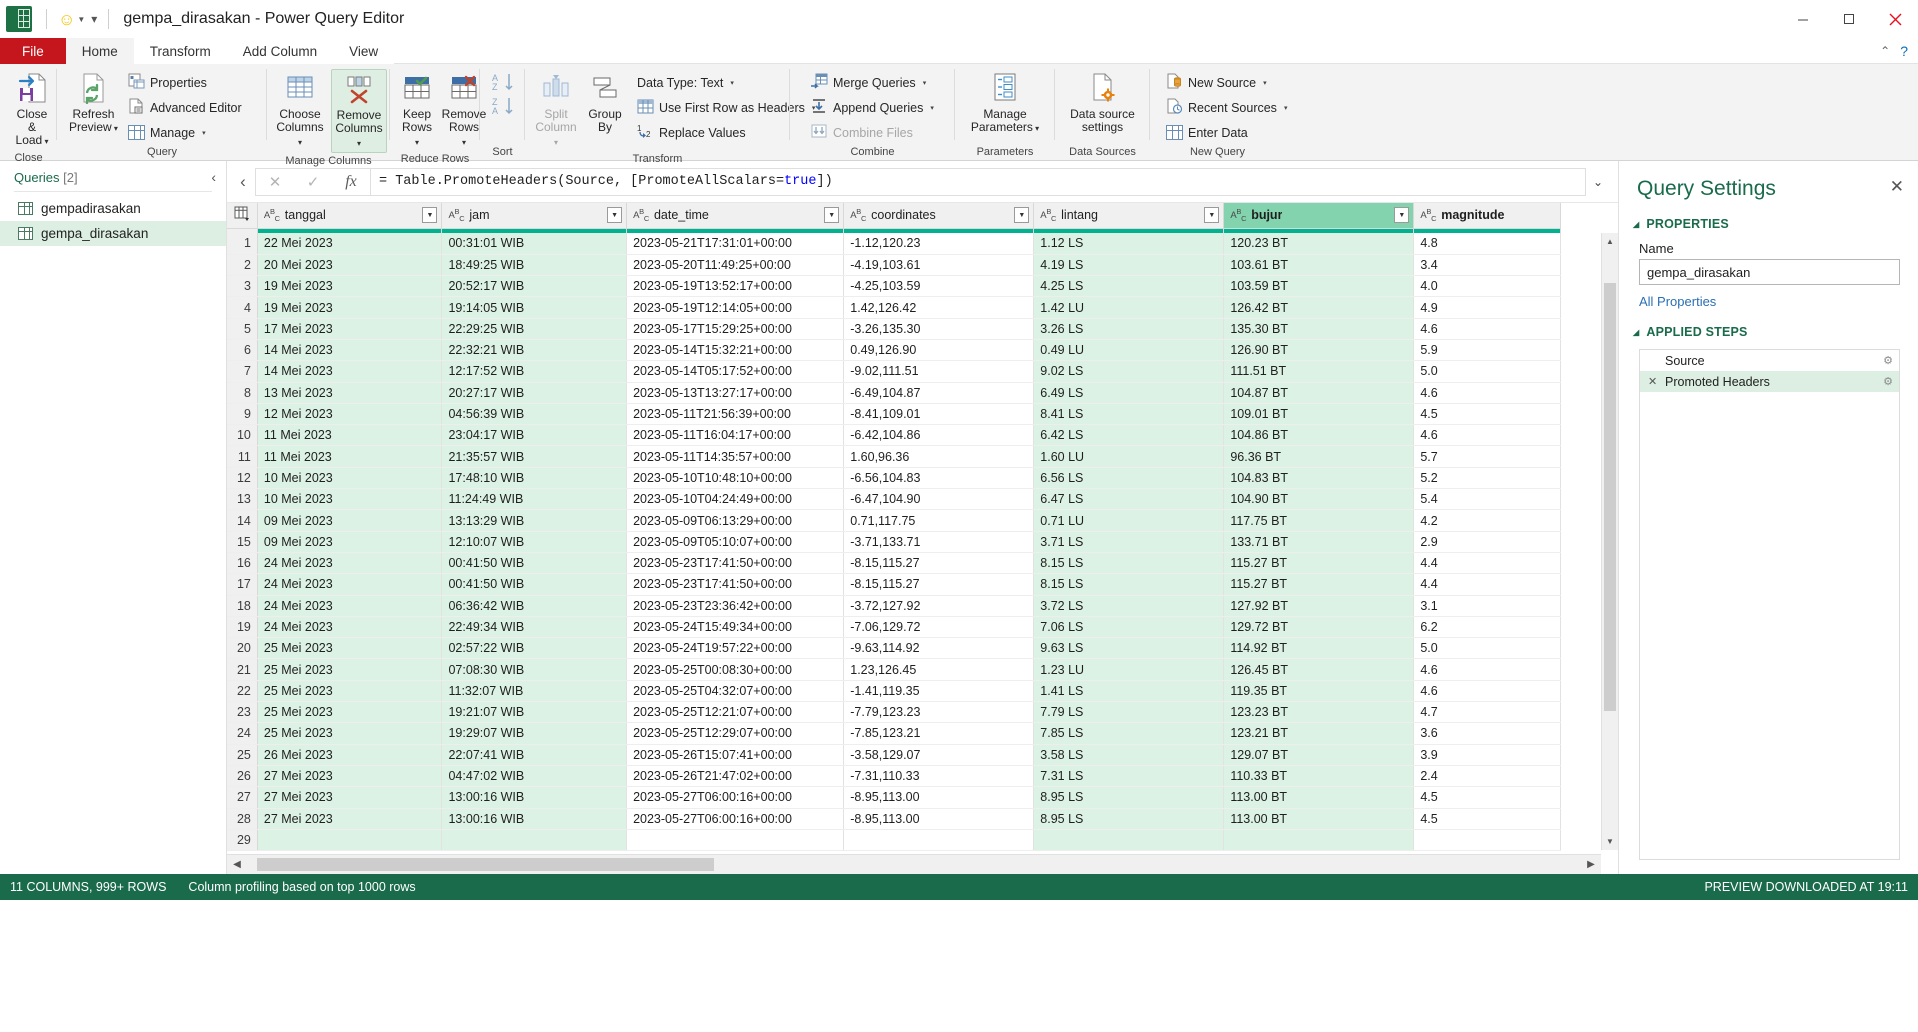 This screenshot has height=1032, width=1918. What do you see at coordinates (735, 216) in the screenshot?
I see `column-header-date-time: ABC date_time ▼` at bounding box center [735, 216].